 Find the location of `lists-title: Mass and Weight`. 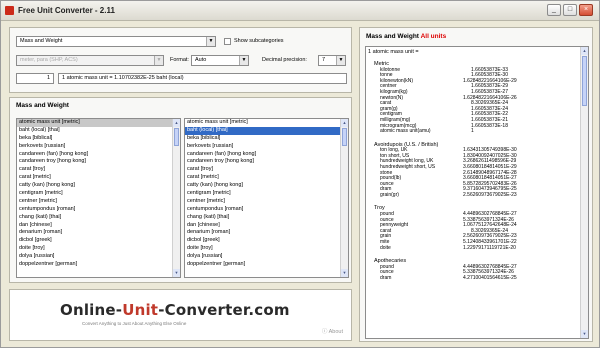

lists-title: Mass and Weight is located at coordinates (42, 105).